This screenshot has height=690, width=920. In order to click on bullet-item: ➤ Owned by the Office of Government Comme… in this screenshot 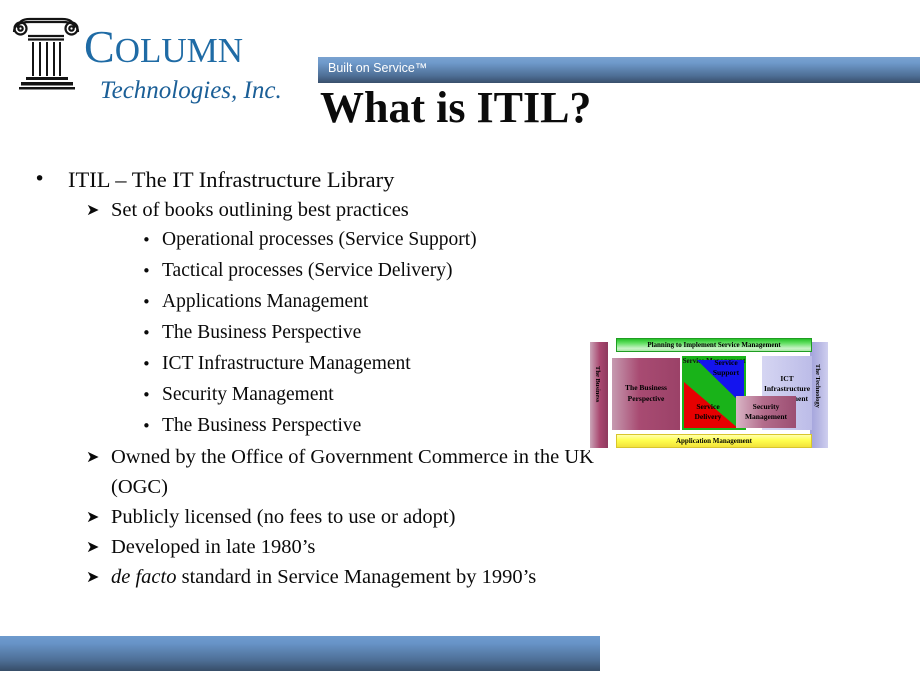, I will do `click(340, 472)`.